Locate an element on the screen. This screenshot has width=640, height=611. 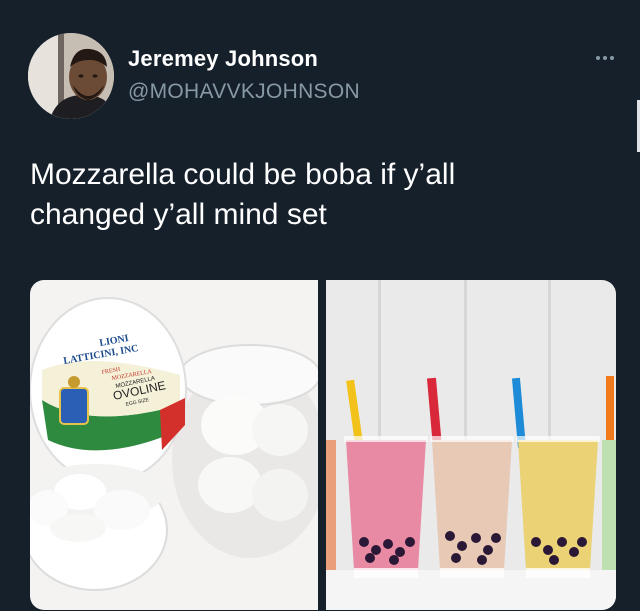
tweet-text-line-2: changed y’all mind set is located at coordinates (178, 214).